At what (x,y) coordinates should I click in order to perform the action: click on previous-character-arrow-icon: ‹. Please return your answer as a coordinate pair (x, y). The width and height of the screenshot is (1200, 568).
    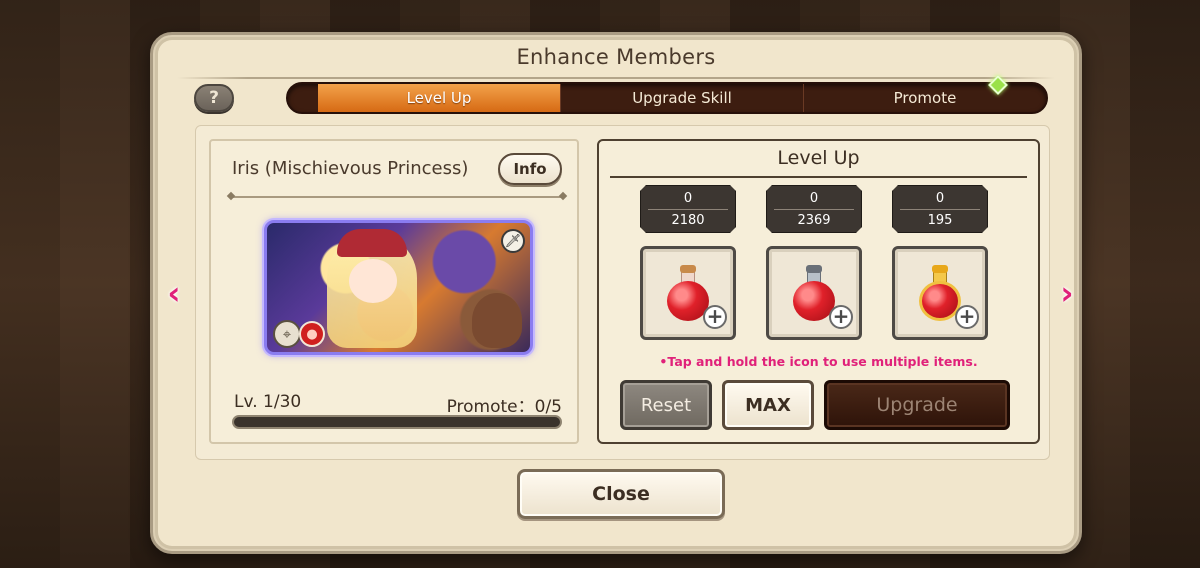
    Looking at the image, I should click on (174, 293).